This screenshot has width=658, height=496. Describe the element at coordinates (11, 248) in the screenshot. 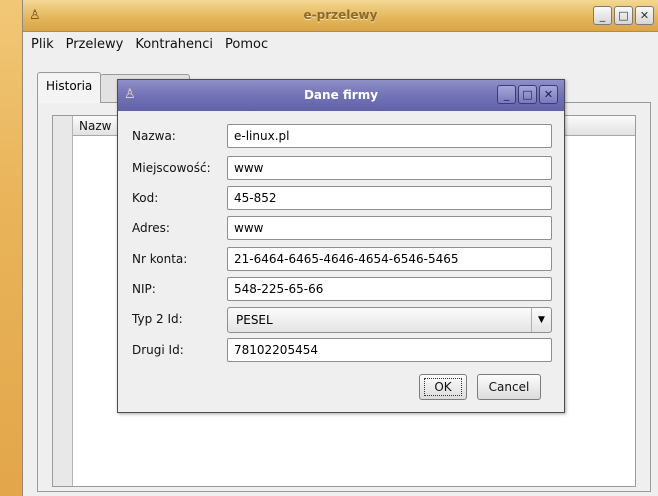

I see `desktop-background` at that location.